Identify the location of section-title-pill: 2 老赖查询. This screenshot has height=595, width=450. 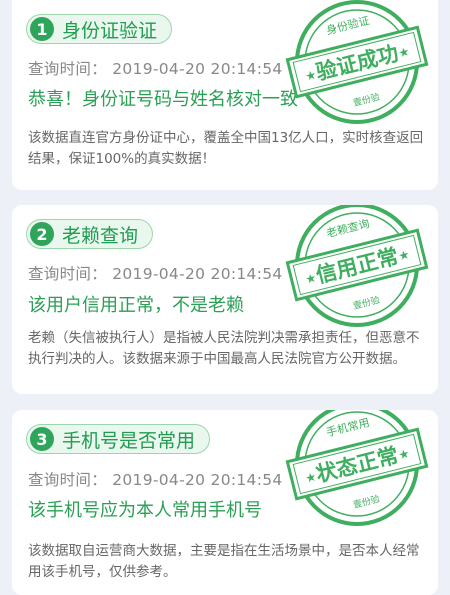
(90, 234).